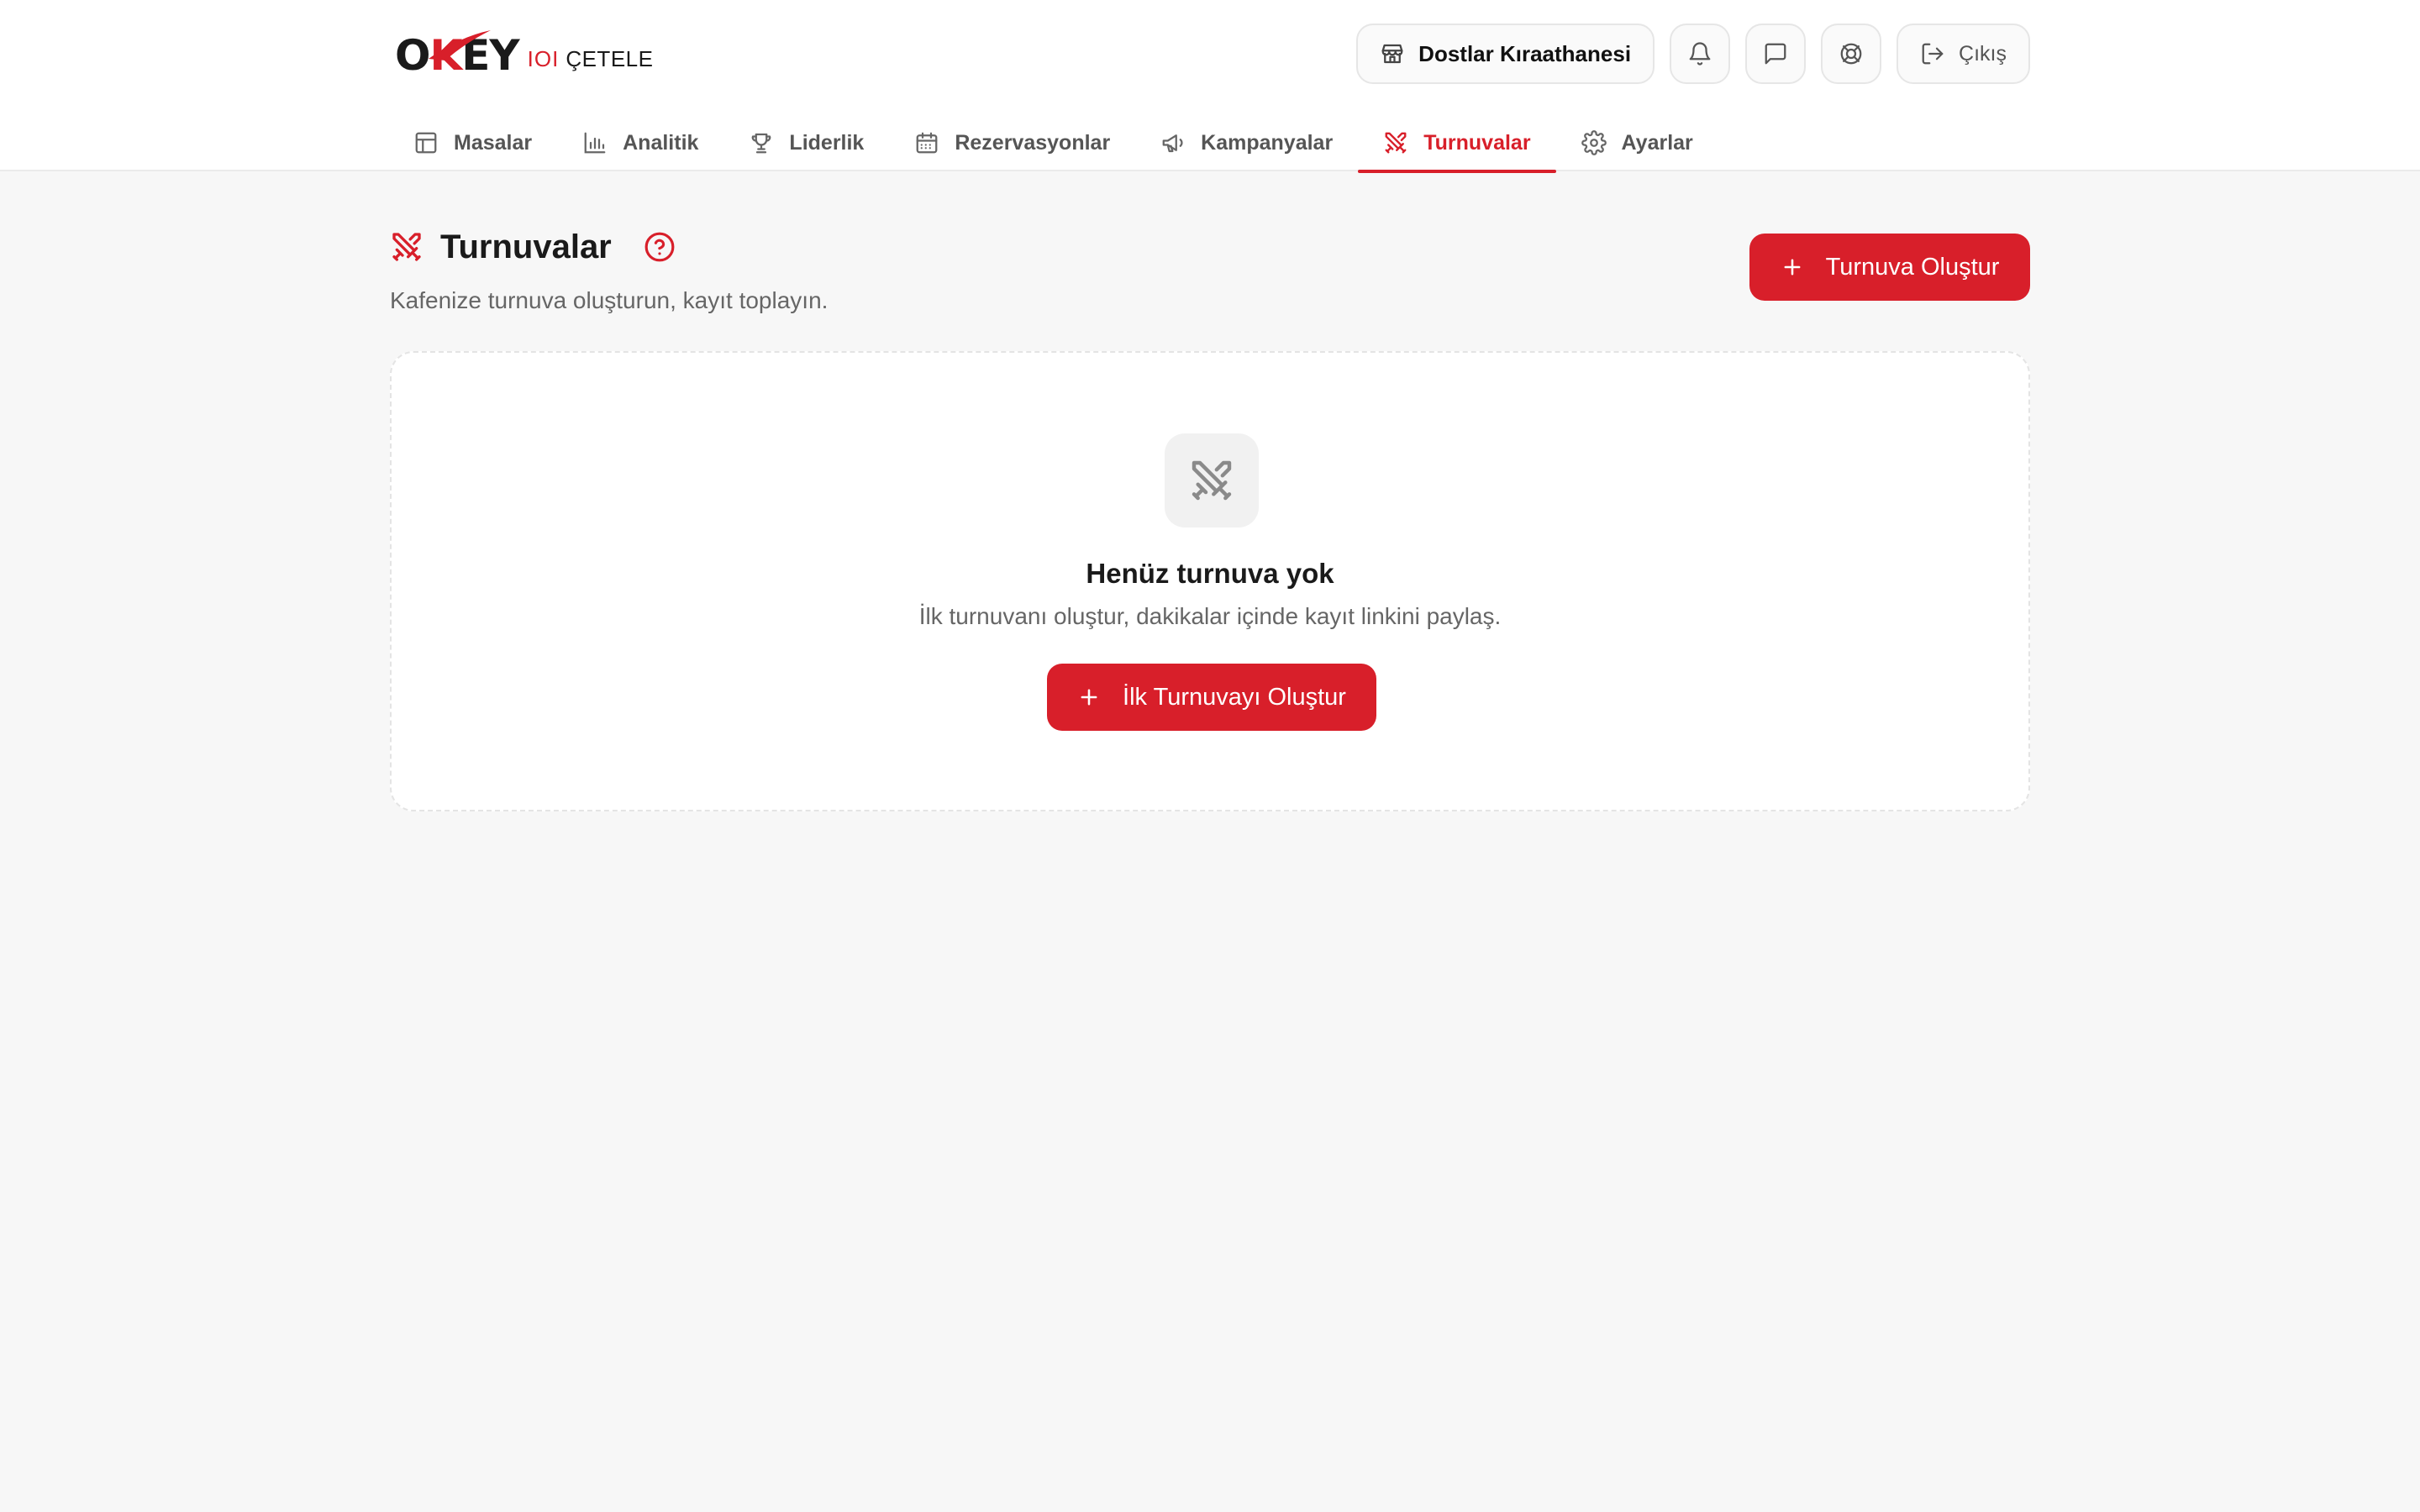  I want to click on create-first-tournament-button: İlk Turnuvayı Oluştur, so click(1211, 697).